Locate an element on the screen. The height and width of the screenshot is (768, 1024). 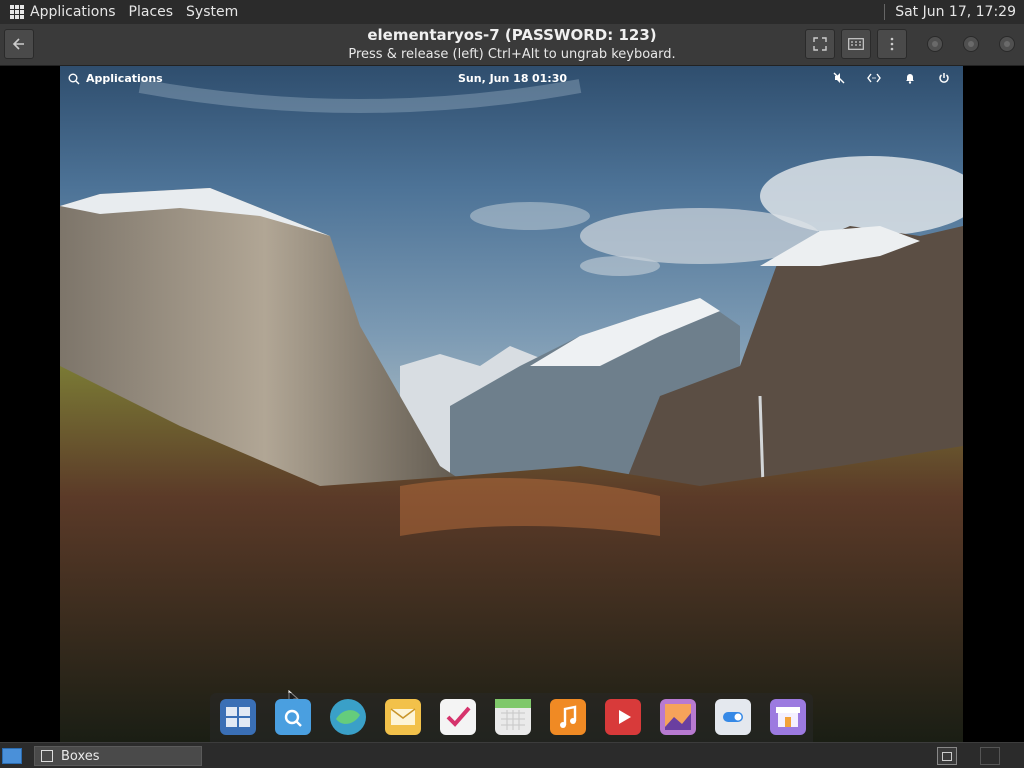
guest-time: 01:30 is located at coordinates (549, 78).